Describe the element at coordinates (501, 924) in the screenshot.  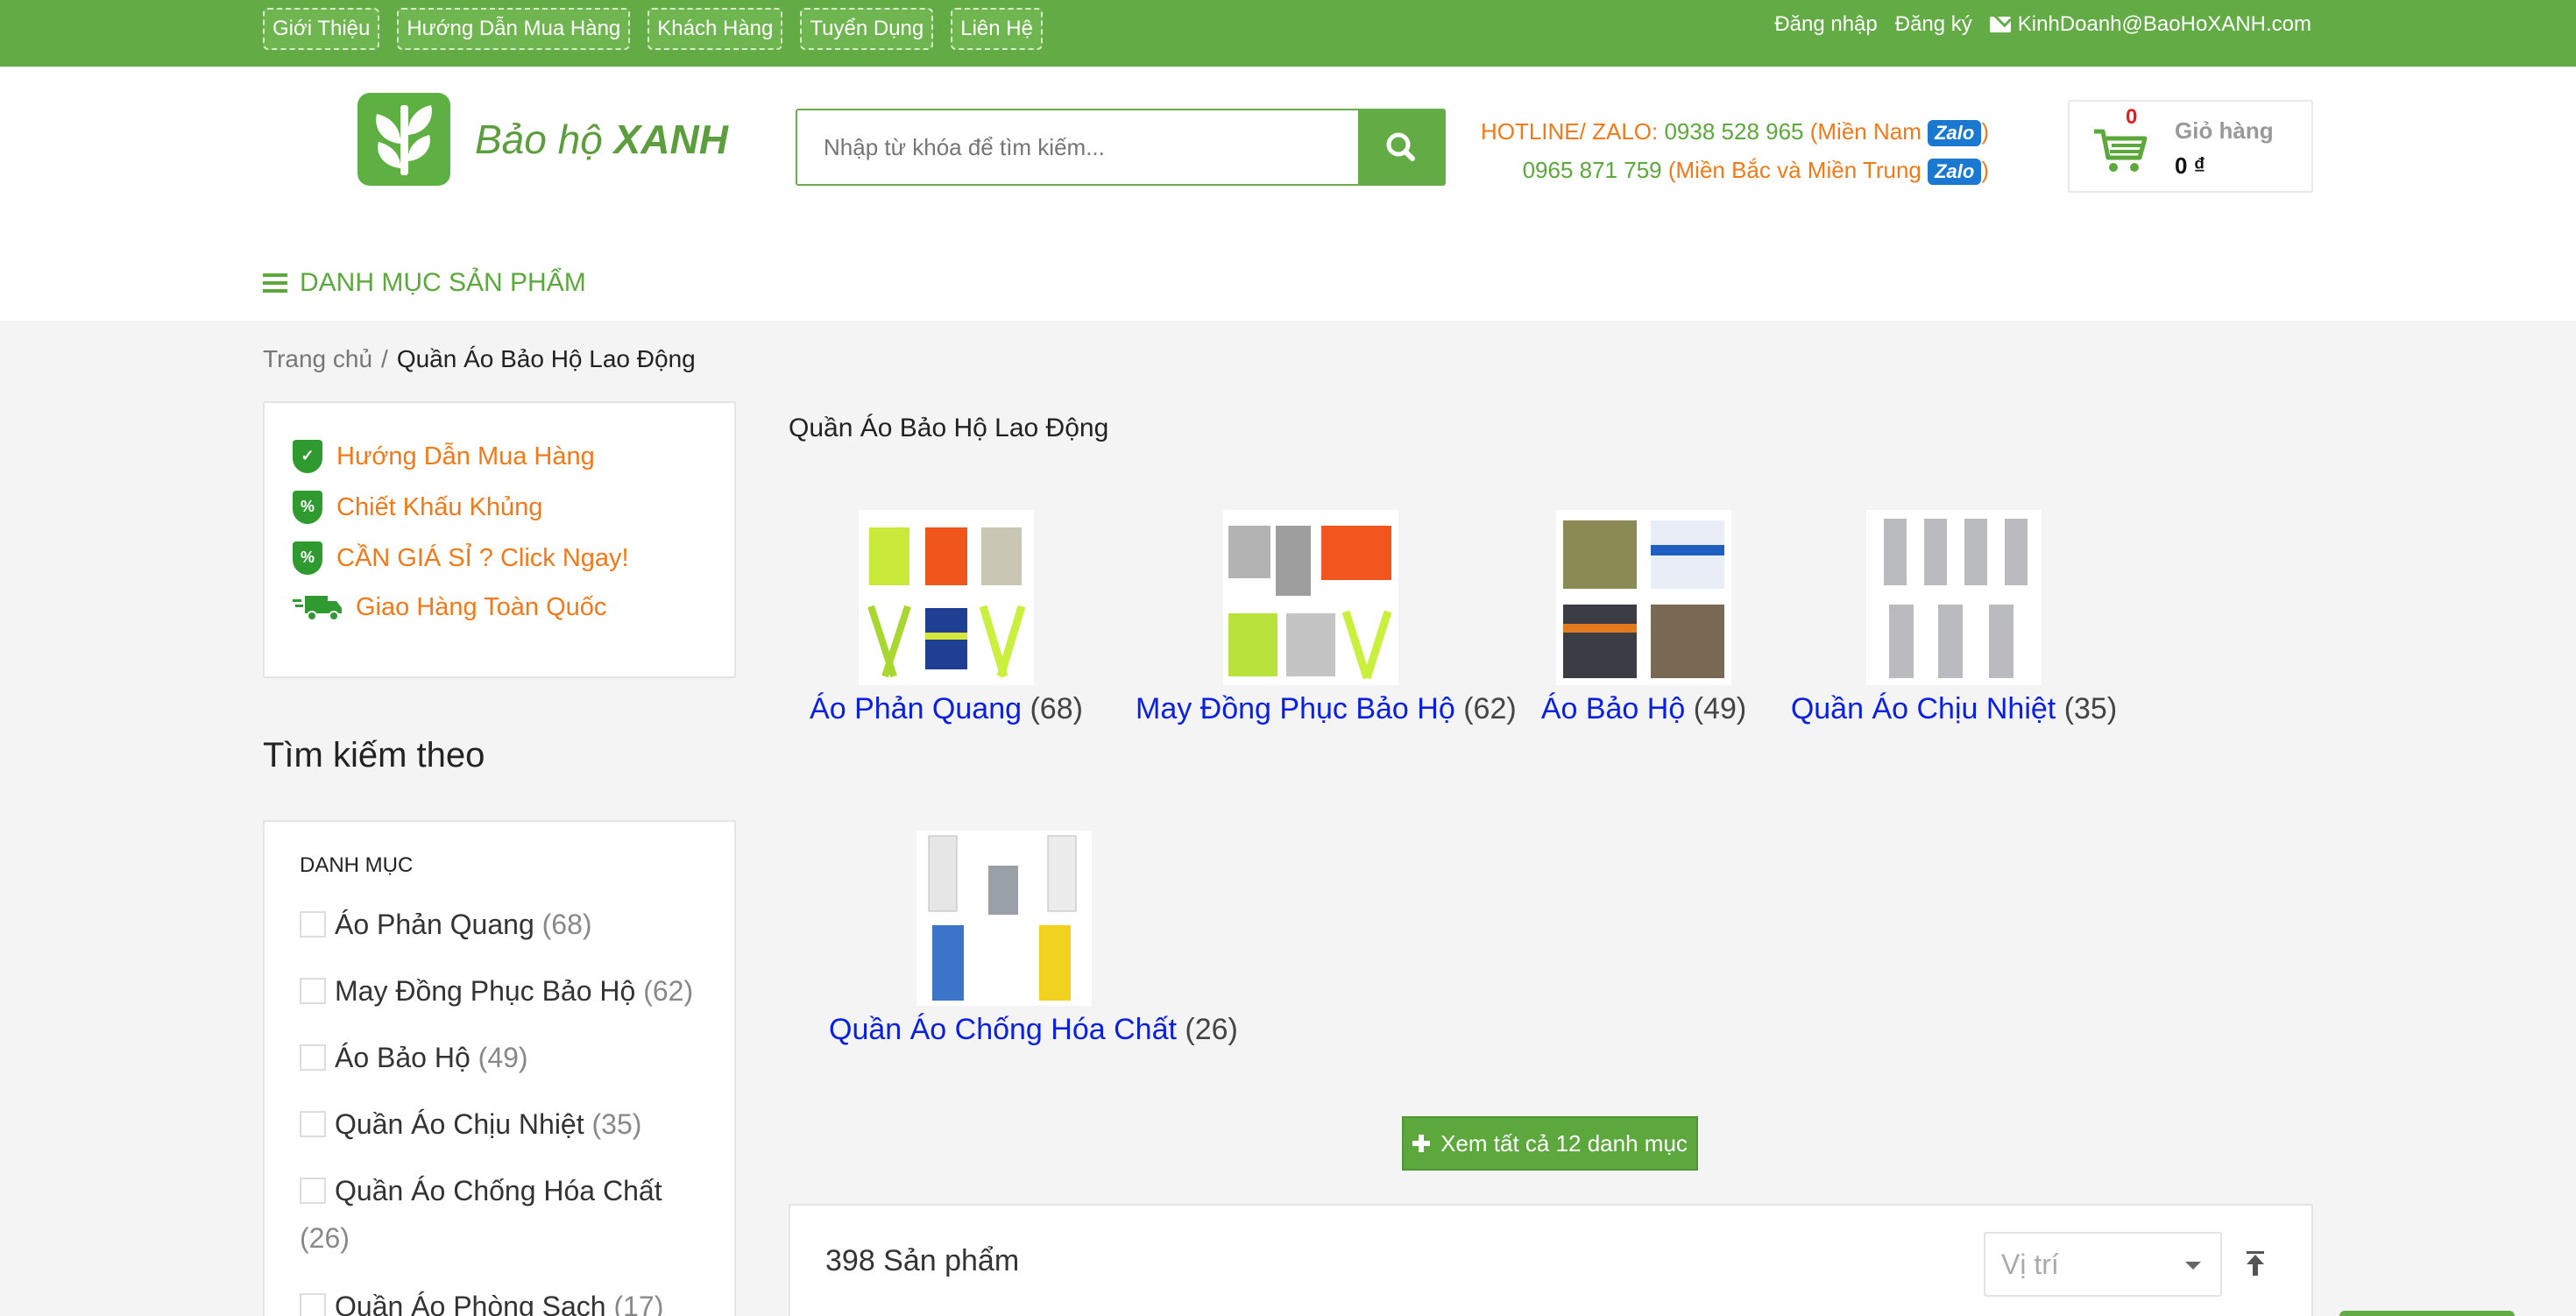
I see `filter-item: Áo Phản Quang (68)` at that location.